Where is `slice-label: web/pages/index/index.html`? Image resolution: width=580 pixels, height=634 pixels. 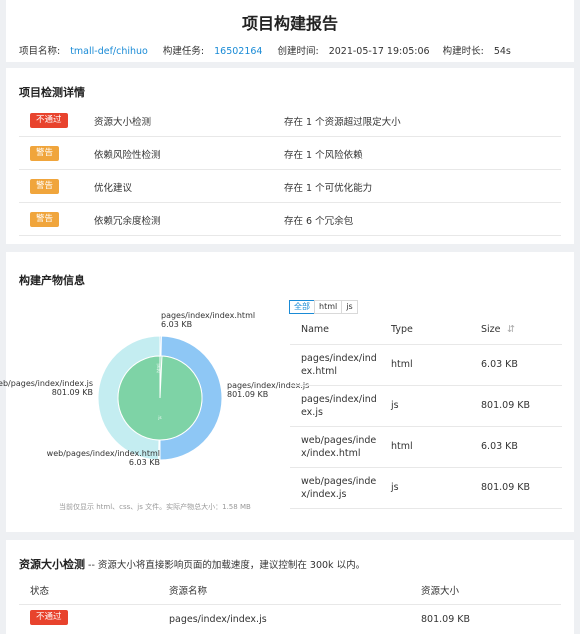
slice-label: web/pages/index/index.html is located at coordinates (103, 453).